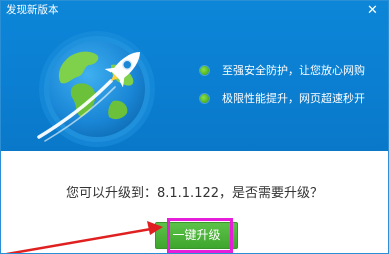  I want to click on feature-label: 极限性能提升，网页超速秒开, so click(293, 98).